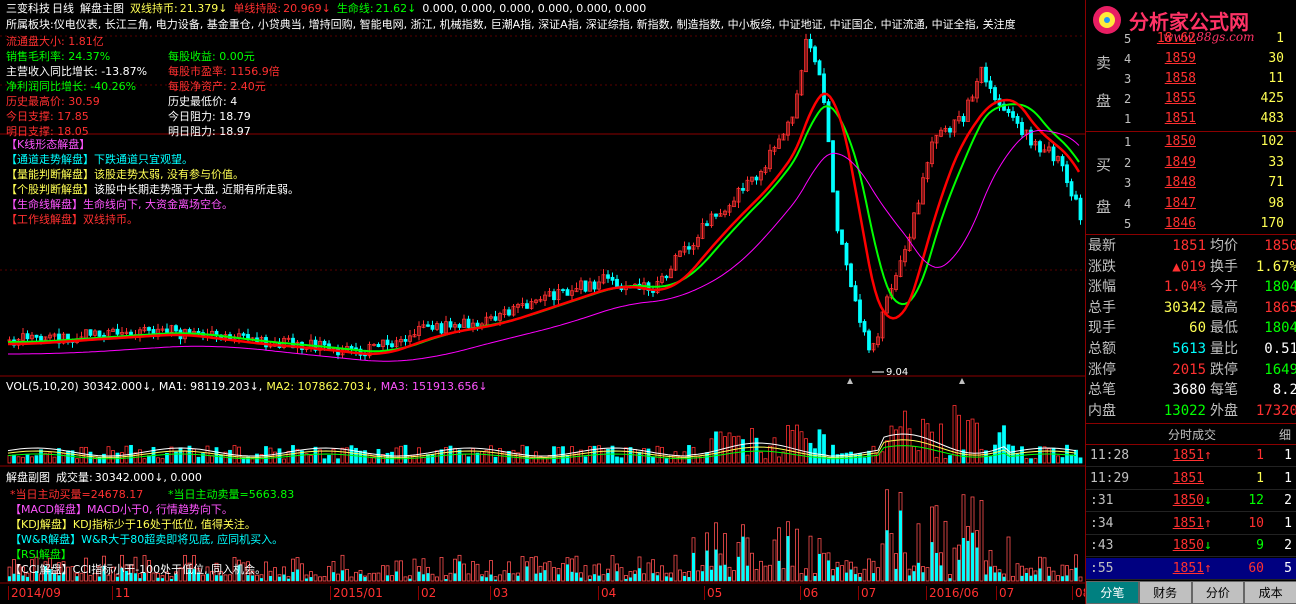  What do you see at coordinates (1102, 328) in the screenshot?
I see `quote-key: 现手` at bounding box center [1102, 328].